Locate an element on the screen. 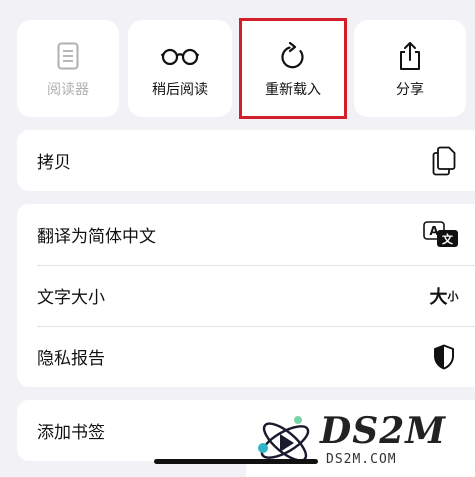  reload-button: 重新载入 is located at coordinates (293, 68).